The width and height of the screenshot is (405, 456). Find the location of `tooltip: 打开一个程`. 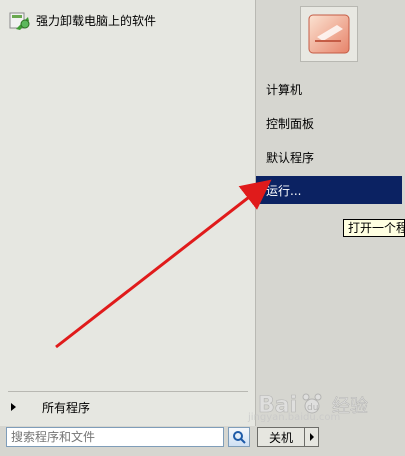

tooltip: 打开一个程 is located at coordinates (374, 228).